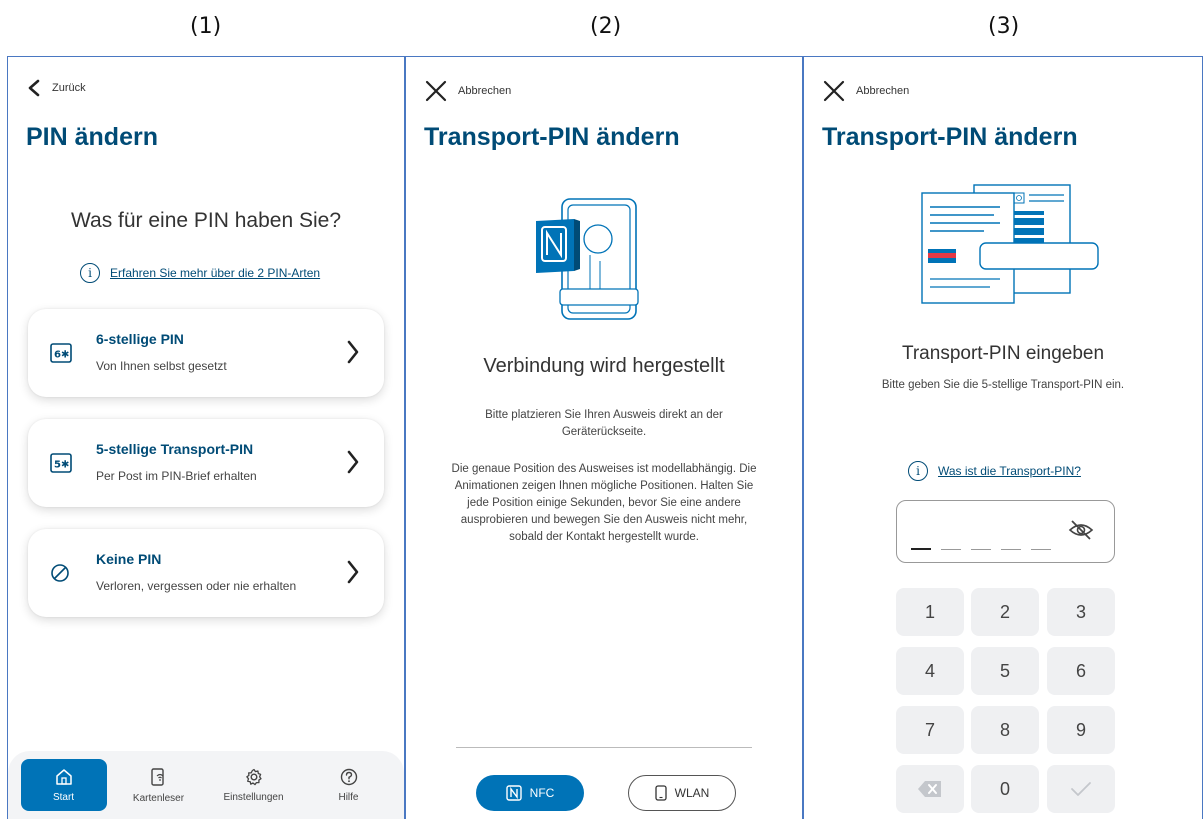  Describe the element at coordinates (206, 785) in the screenshot. I see `bottom-navigation: Start Kartenleser Einstellungen Hilfe` at that location.